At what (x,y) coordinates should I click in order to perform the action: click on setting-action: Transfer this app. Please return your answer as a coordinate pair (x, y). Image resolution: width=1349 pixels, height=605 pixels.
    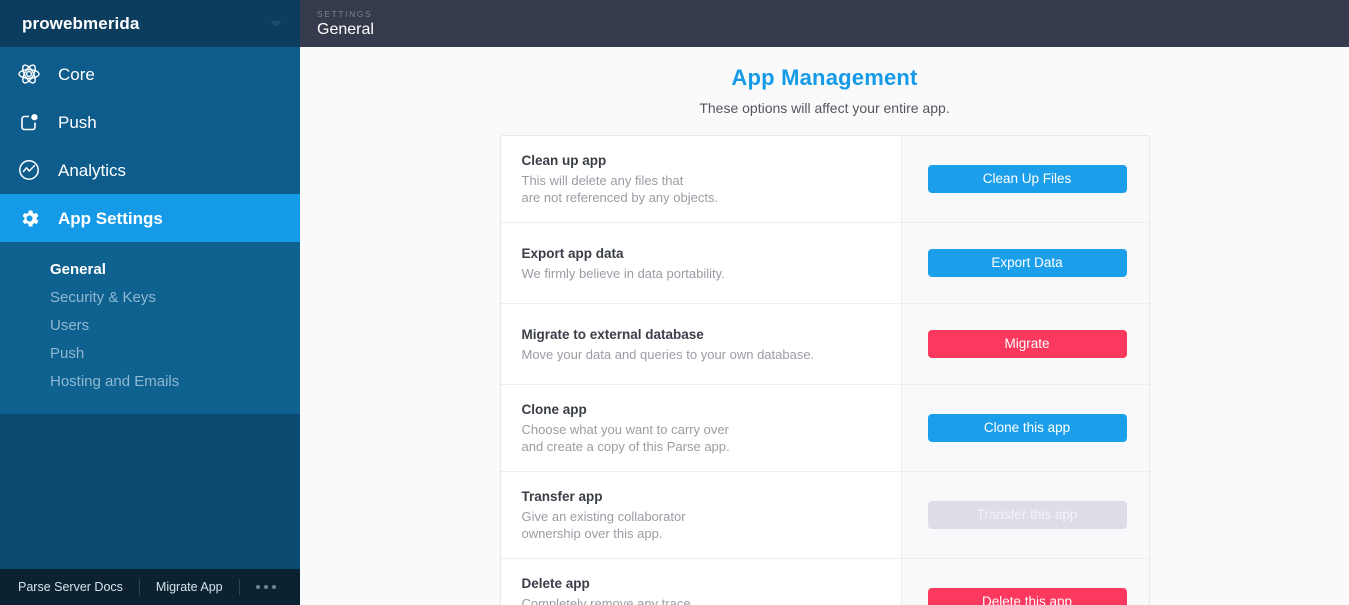
    Looking at the image, I should click on (1024, 515).